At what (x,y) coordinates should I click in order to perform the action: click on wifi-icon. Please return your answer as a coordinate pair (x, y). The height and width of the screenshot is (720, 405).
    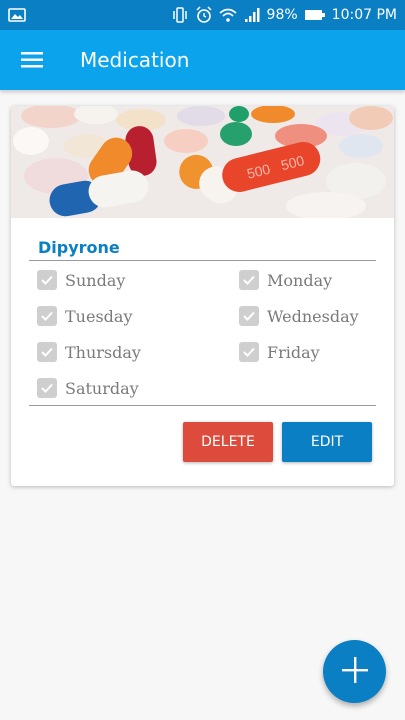
    Looking at the image, I should click on (227, 15).